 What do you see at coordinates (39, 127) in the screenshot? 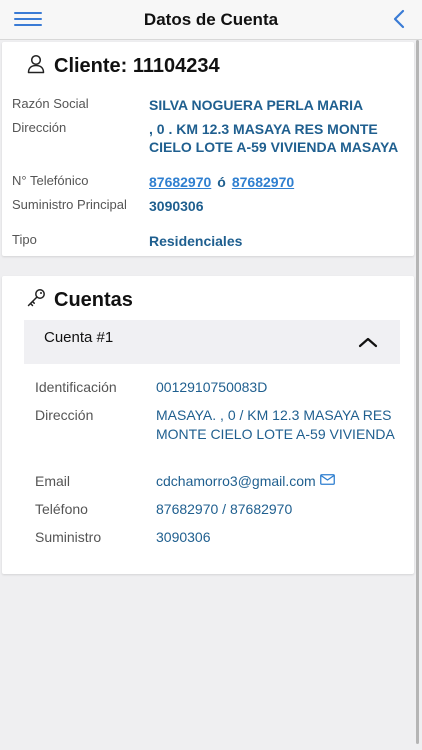
I see `direccion-label: Dirección` at bounding box center [39, 127].